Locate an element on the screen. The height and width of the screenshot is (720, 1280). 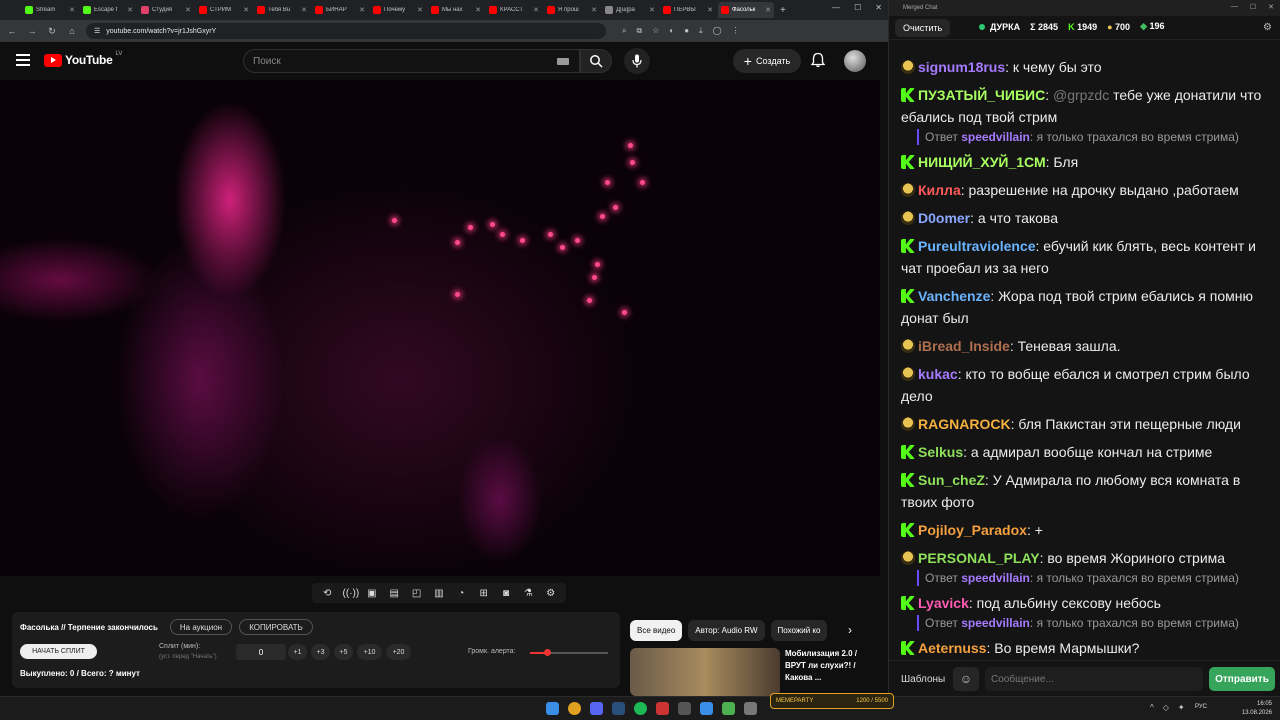
chat-username: НИЩИЙ_ХУЙ_1СМ is located at coordinates (982, 162).